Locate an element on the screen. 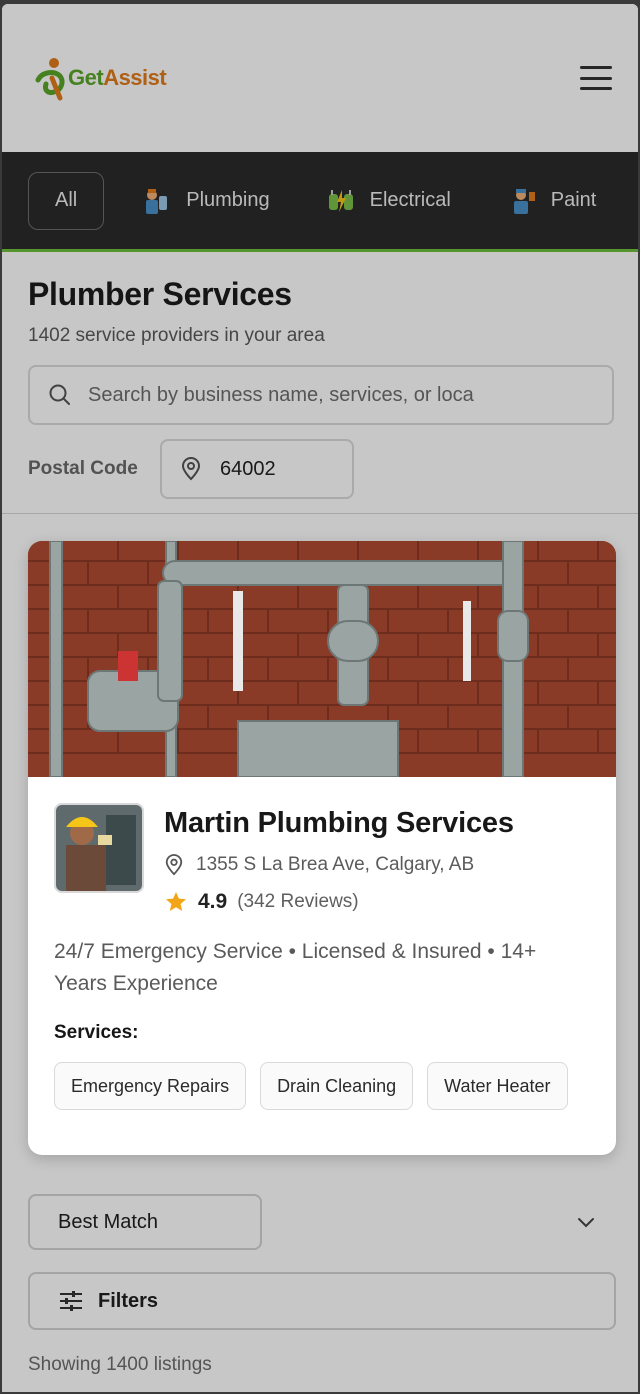  postal-code-label: Postal Code is located at coordinates (83, 468).